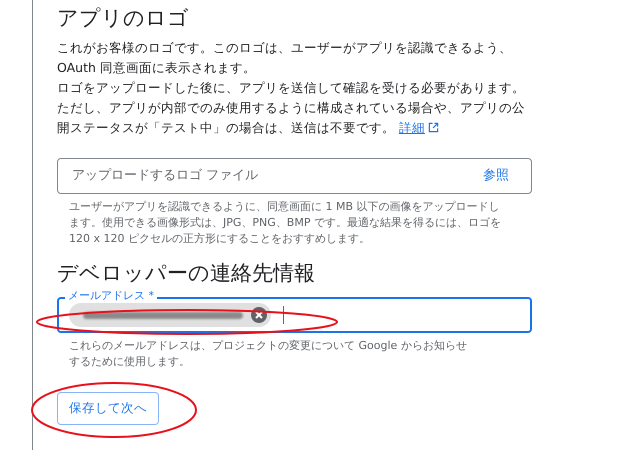  I want to click on save-next-button: 保存して次へ, so click(108, 408).